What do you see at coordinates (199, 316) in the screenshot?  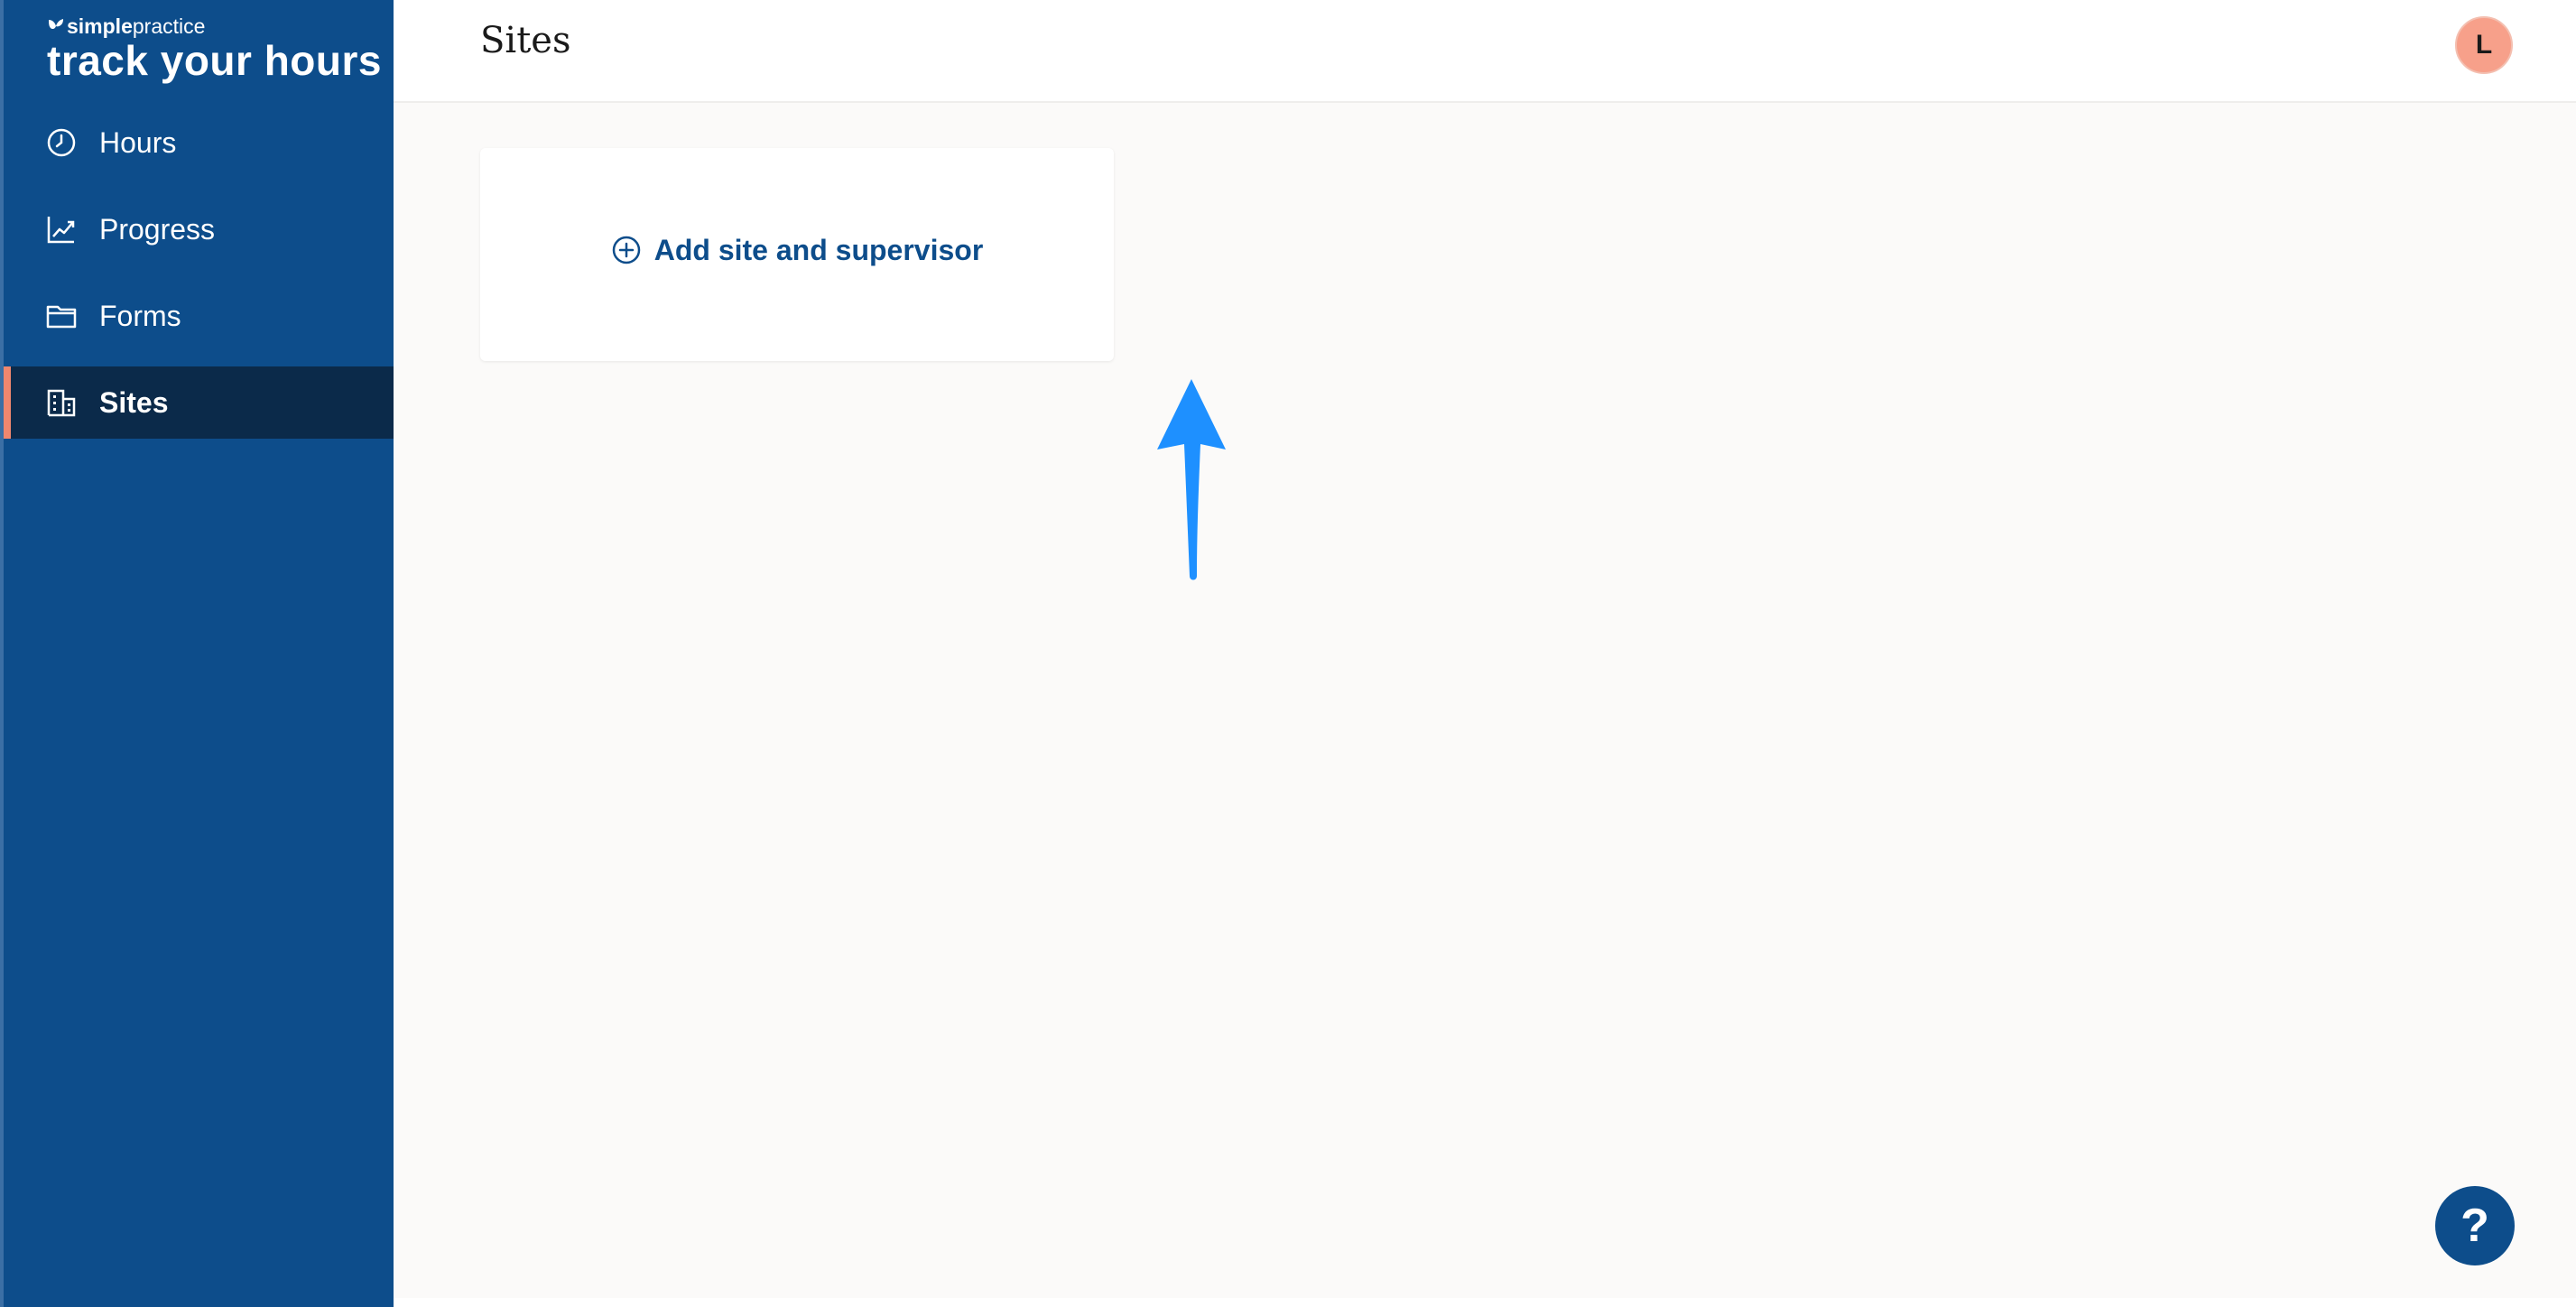 I see `sidebar-item-forms: Forms` at bounding box center [199, 316].